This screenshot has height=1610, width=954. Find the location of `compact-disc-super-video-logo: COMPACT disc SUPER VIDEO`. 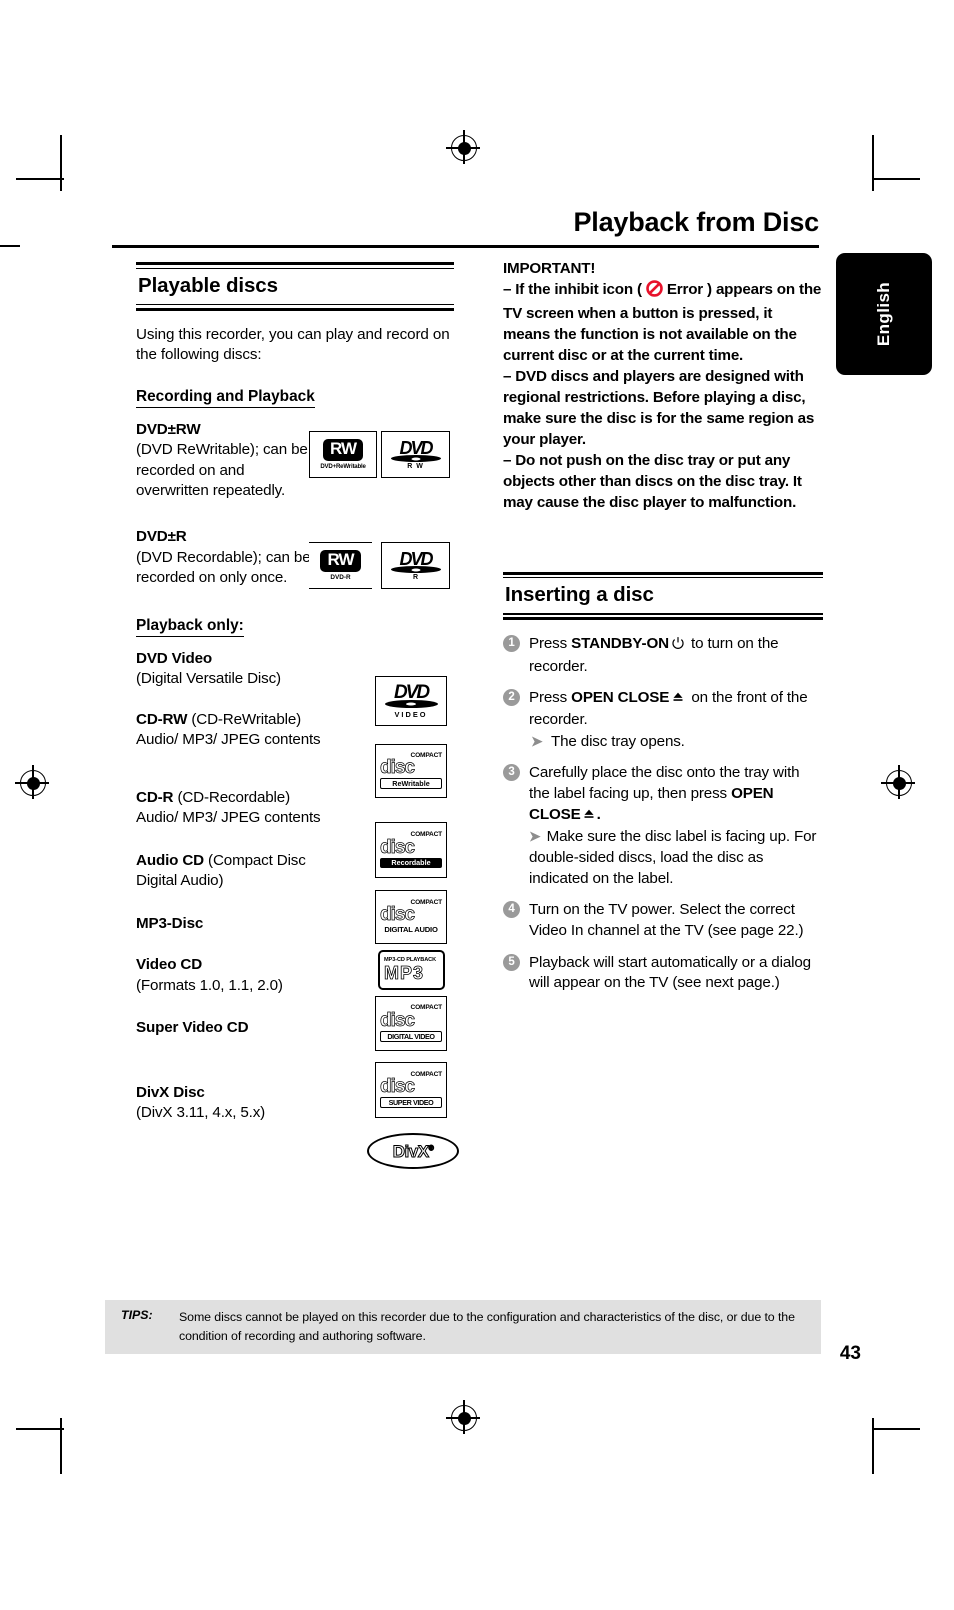

compact-disc-super-video-logo: COMPACT disc SUPER VIDEO is located at coordinates (411, 1090).